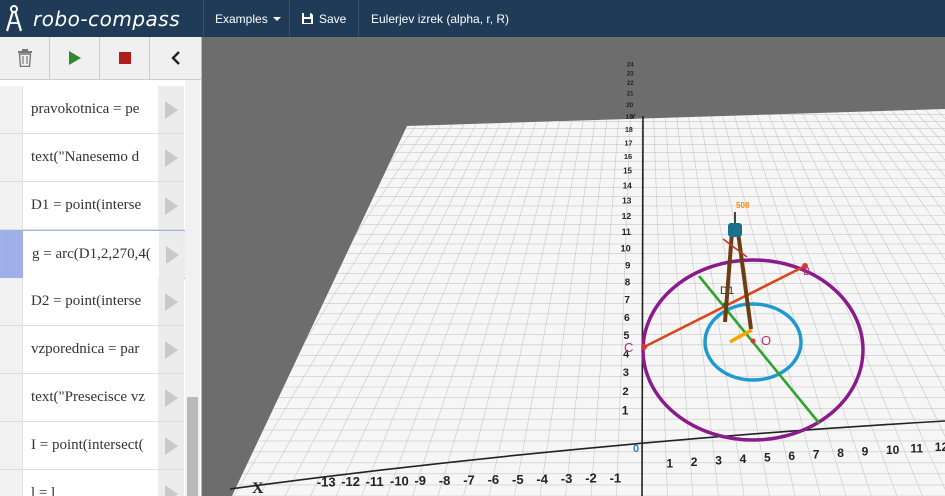  I want to click on x-tick-label: -11, so click(375, 481).